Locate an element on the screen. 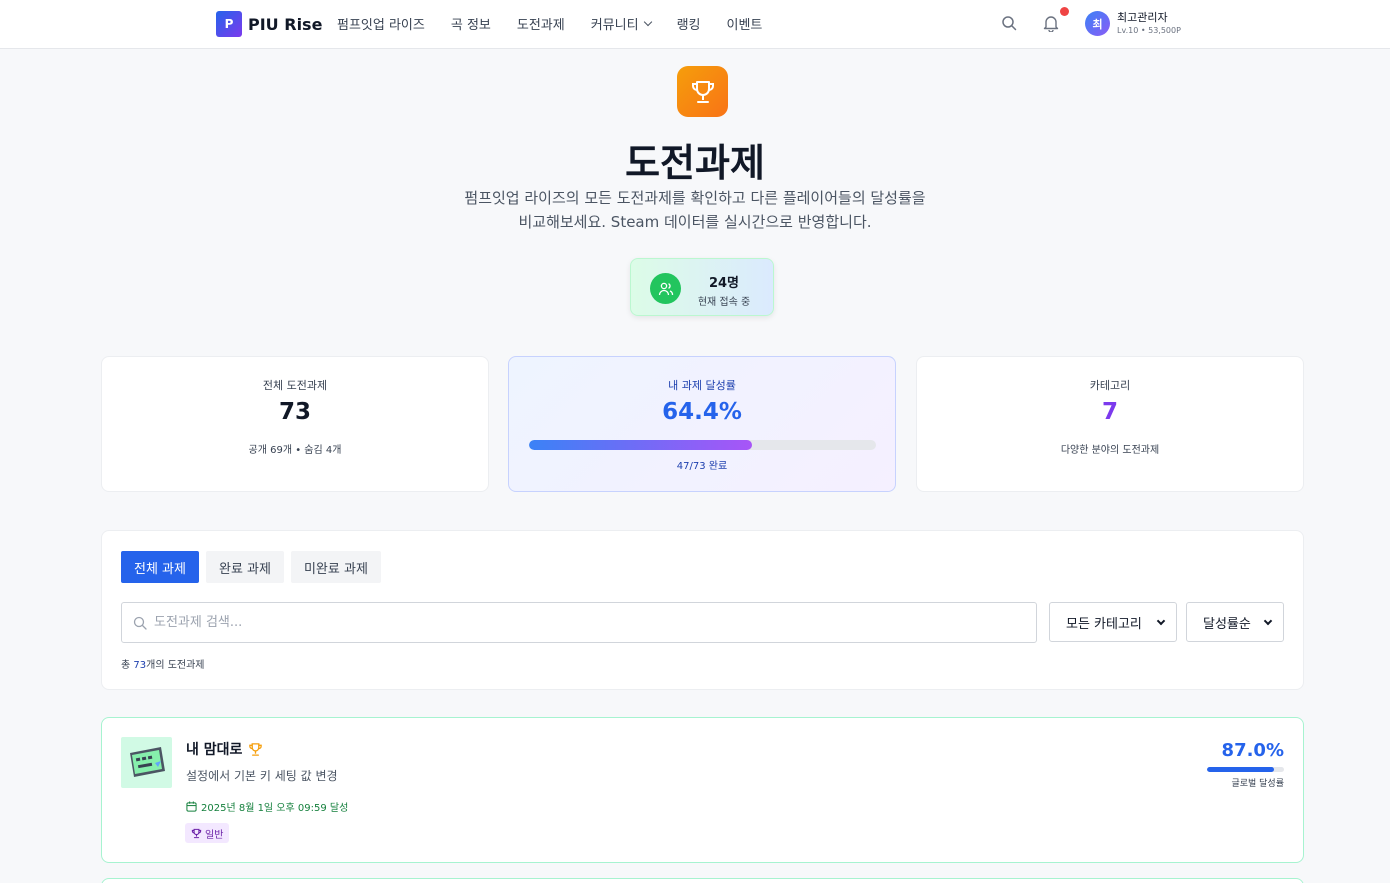 This screenshot has width=1390, height=883. result-count-prefix: 총 is located at coordinates (127, 665).